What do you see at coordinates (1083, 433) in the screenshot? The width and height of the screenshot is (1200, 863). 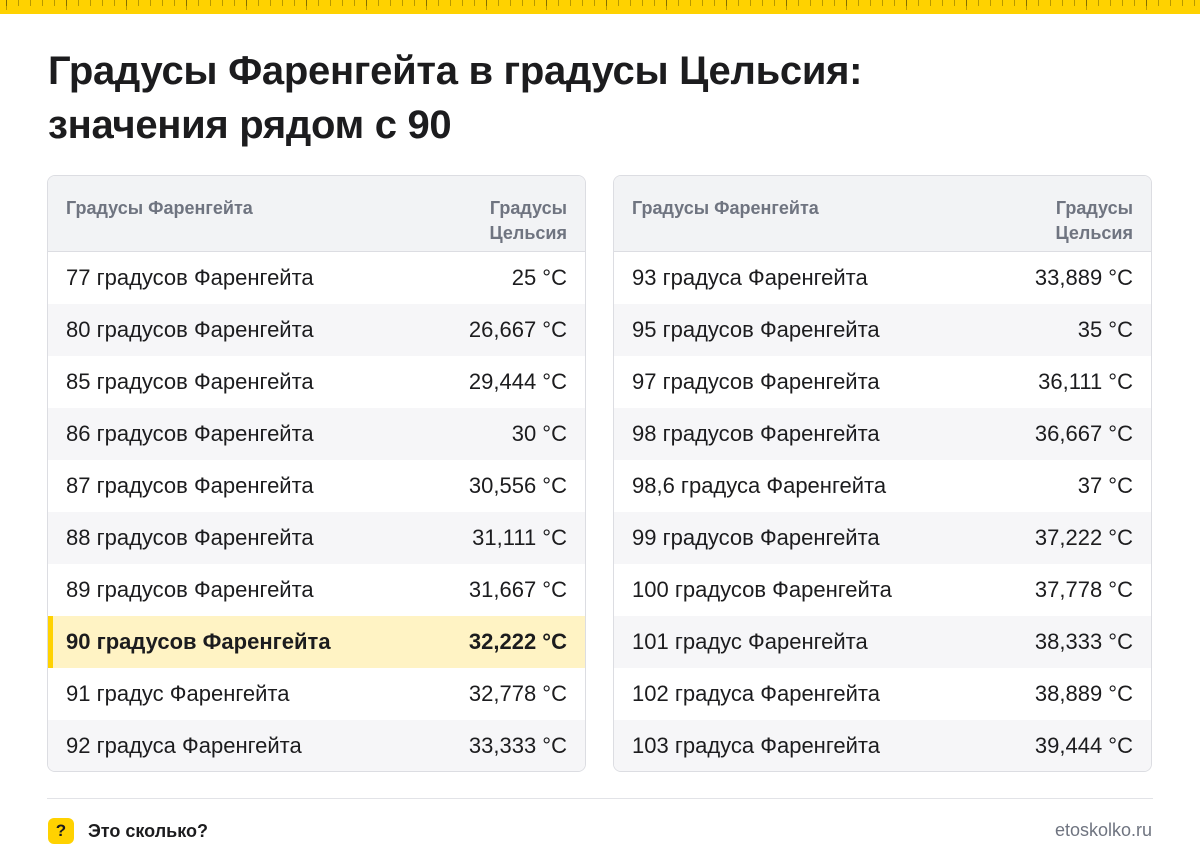 I see `celsius-cell: 36,667 °C` at bounding box center [1083, 433].